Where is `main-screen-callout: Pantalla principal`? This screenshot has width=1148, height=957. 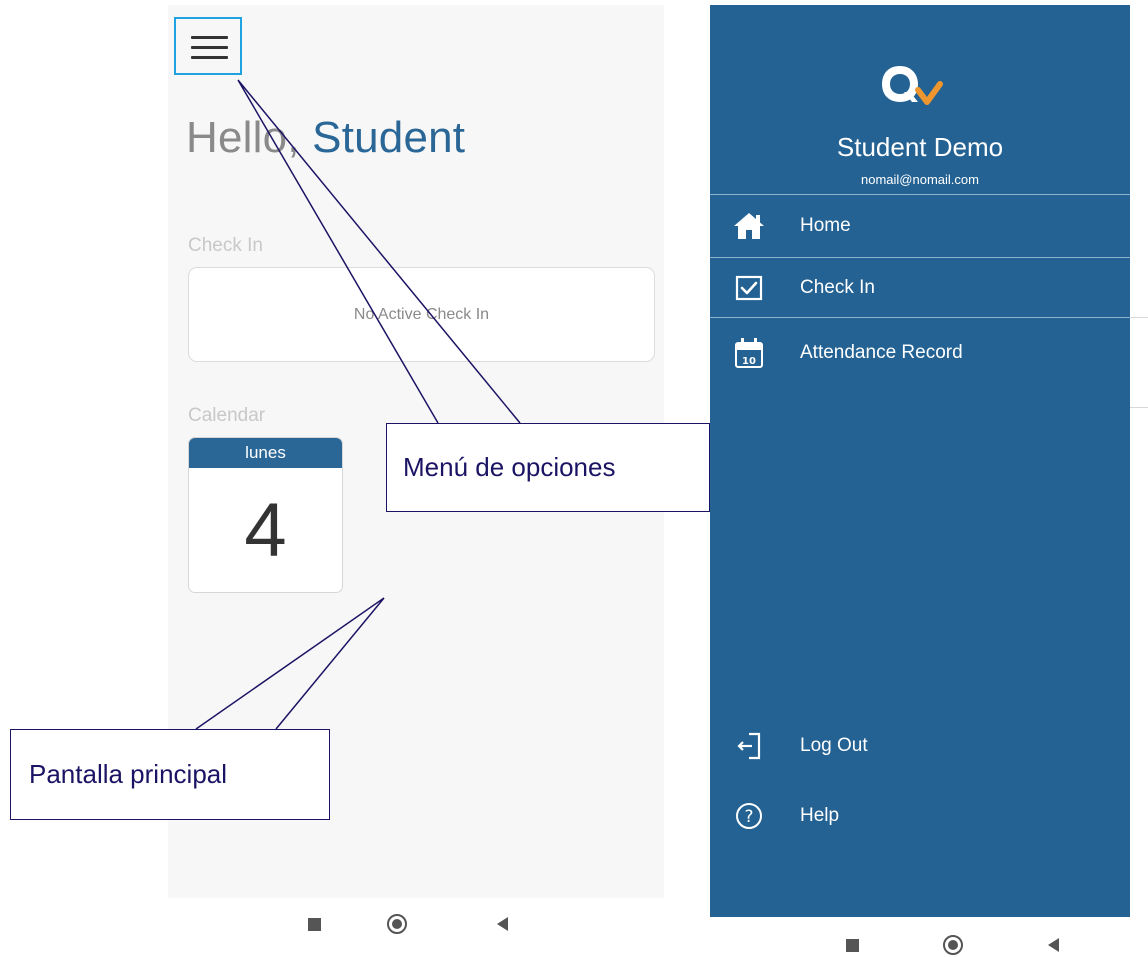 main-screen-callout: Pantalla principal is located at coordinates (170, 774).